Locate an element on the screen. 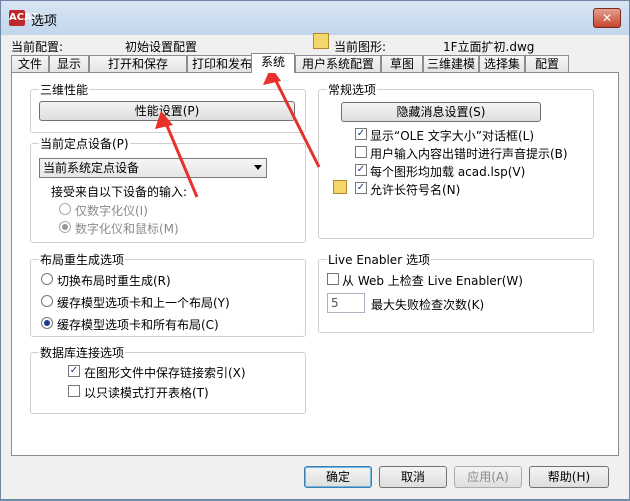 Image resolution: width=630 pixels, height=501 pixels. beep-on-error-label: 用户输入内容出错时进行声音提示(B) is located at coordinates (469, 154).